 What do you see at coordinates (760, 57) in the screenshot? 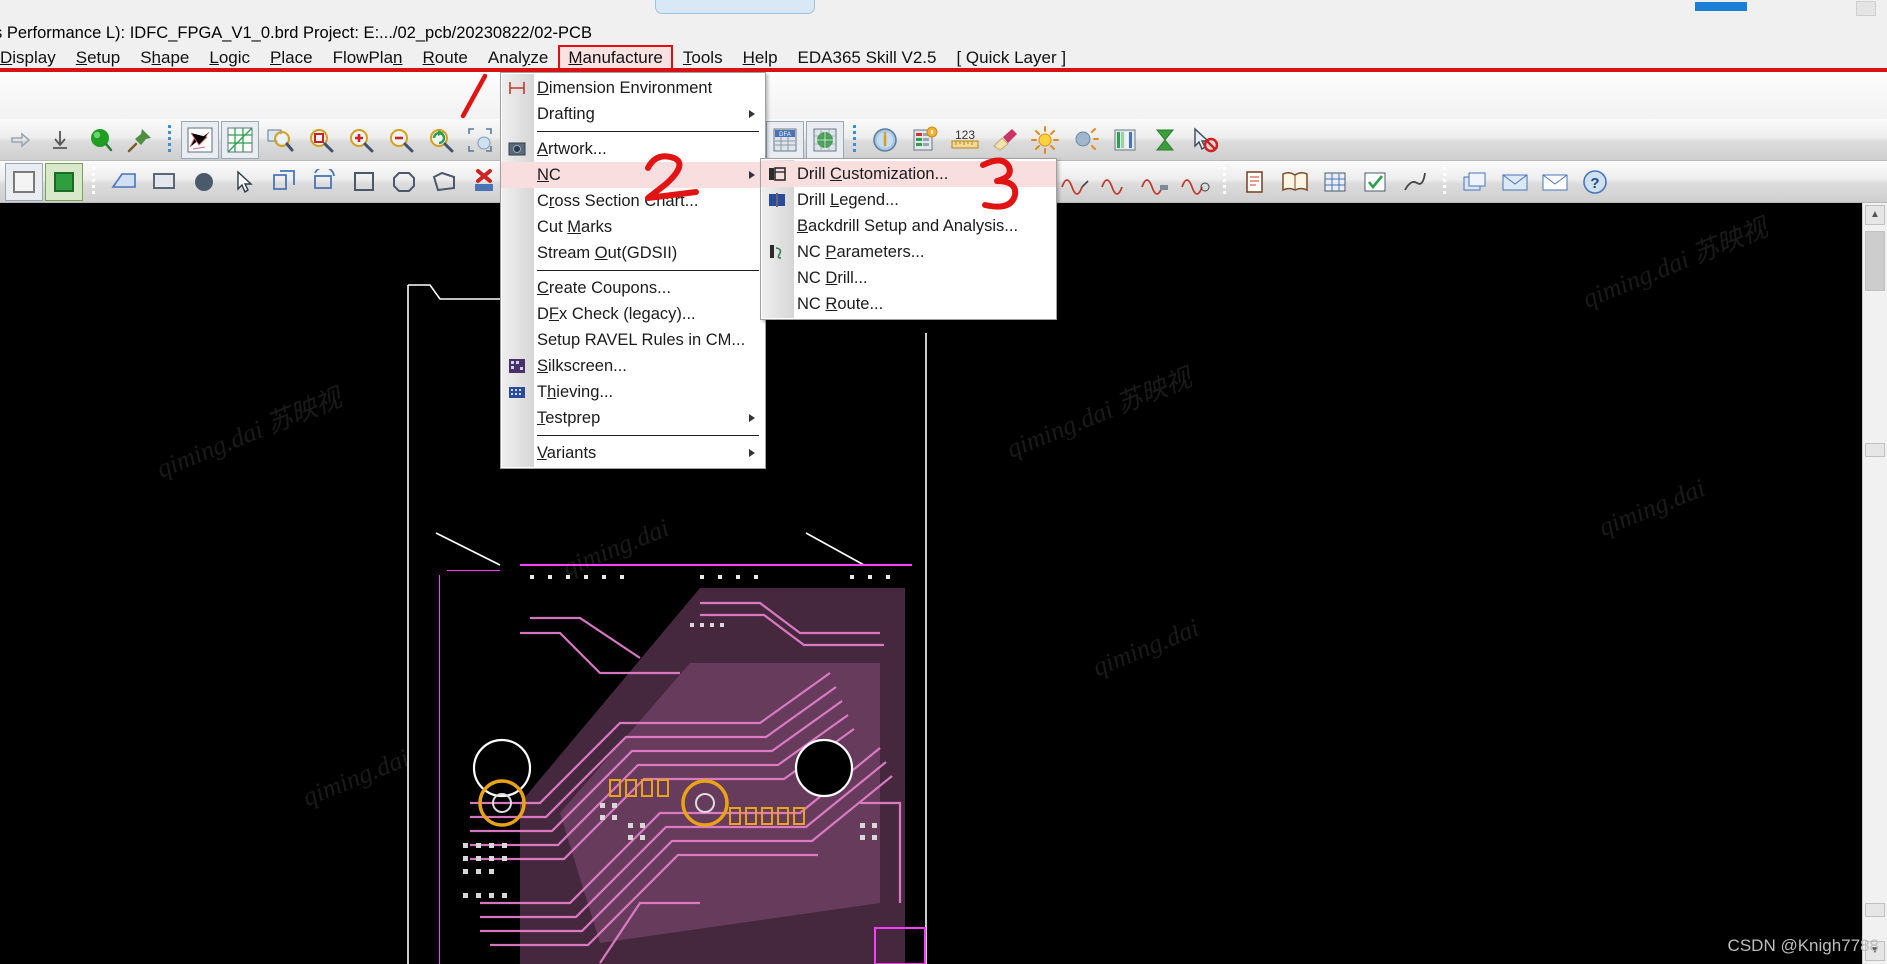
I see `menubar-item-help: Help` at bounding box center [760, 57].